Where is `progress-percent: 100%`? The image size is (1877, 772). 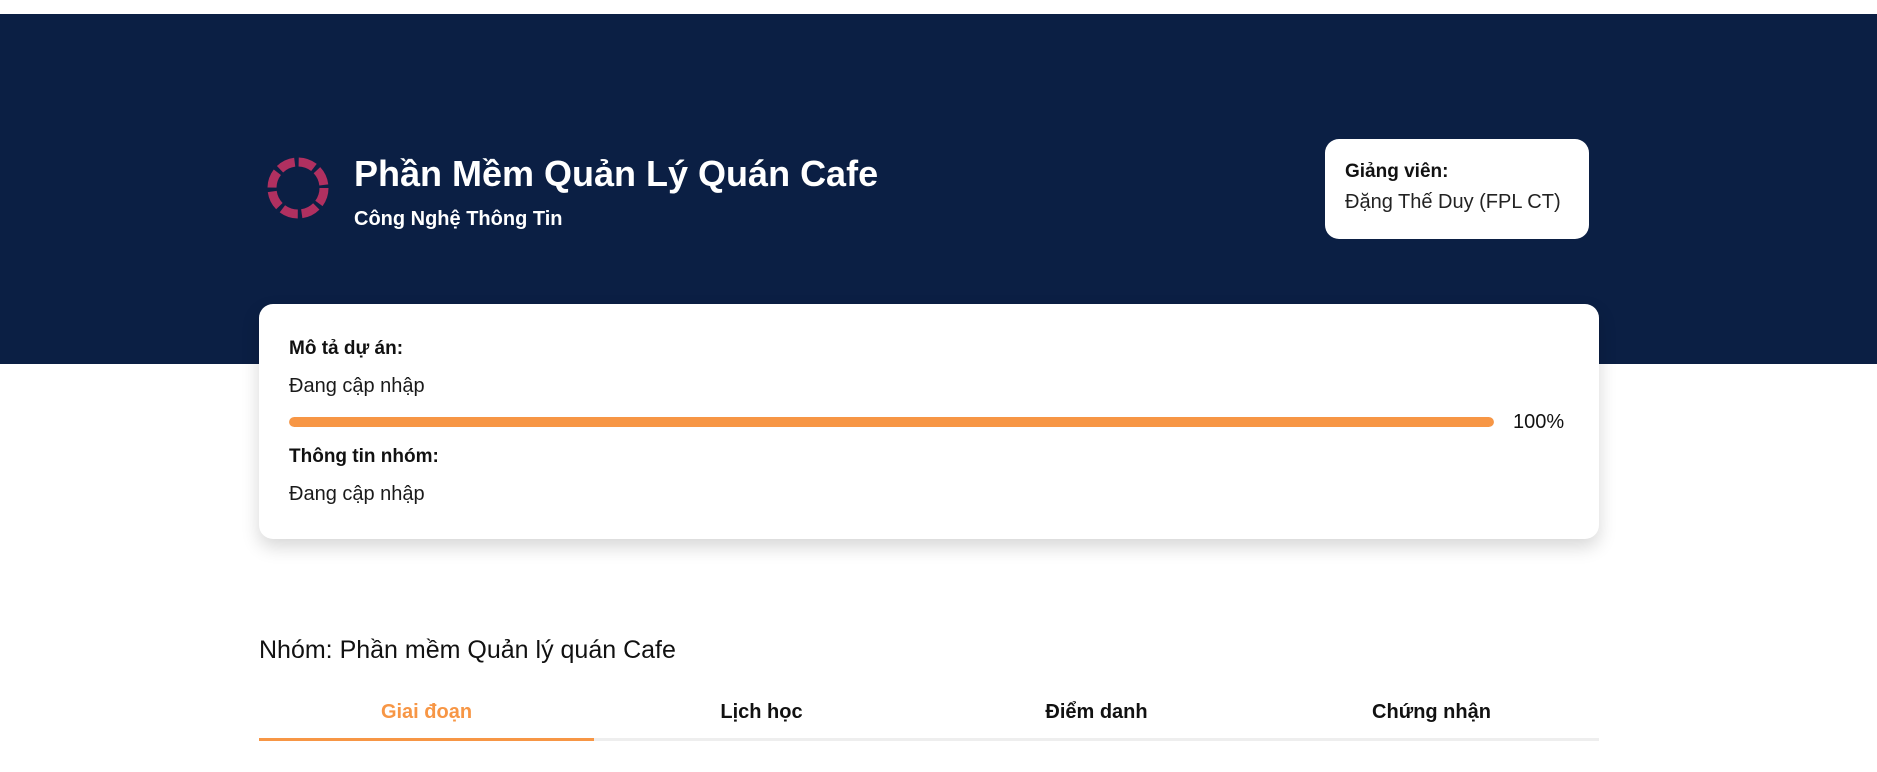 progress-percent: 100% is located at coordinates (1539, 421).